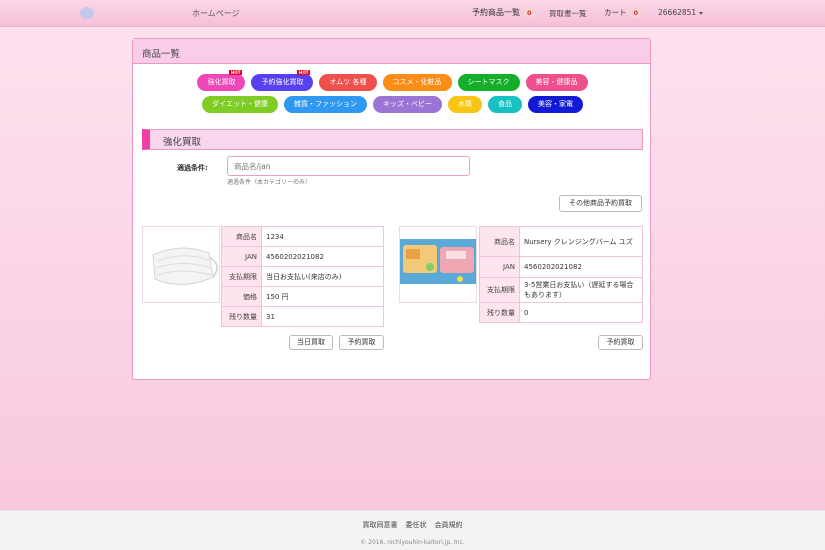  What do you see at coordinates (581, 290) in the screenshot?
I see `info-value: 3-5営業日お支払い（遅延する場合もあります）` at bounding box center [581, 290].